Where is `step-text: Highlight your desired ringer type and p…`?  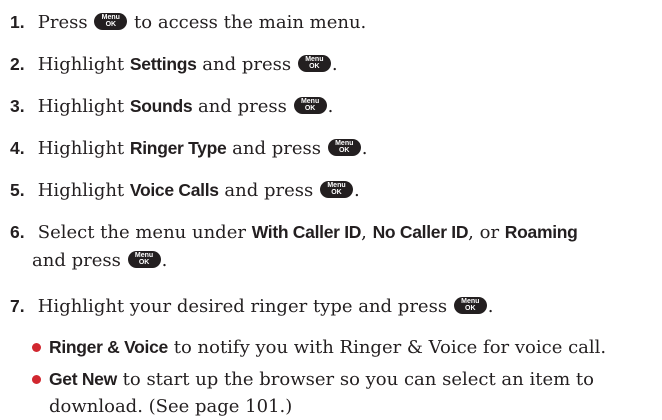
step-text: Highlight your desired ringer type and p… is located at coordinates (242, 306).